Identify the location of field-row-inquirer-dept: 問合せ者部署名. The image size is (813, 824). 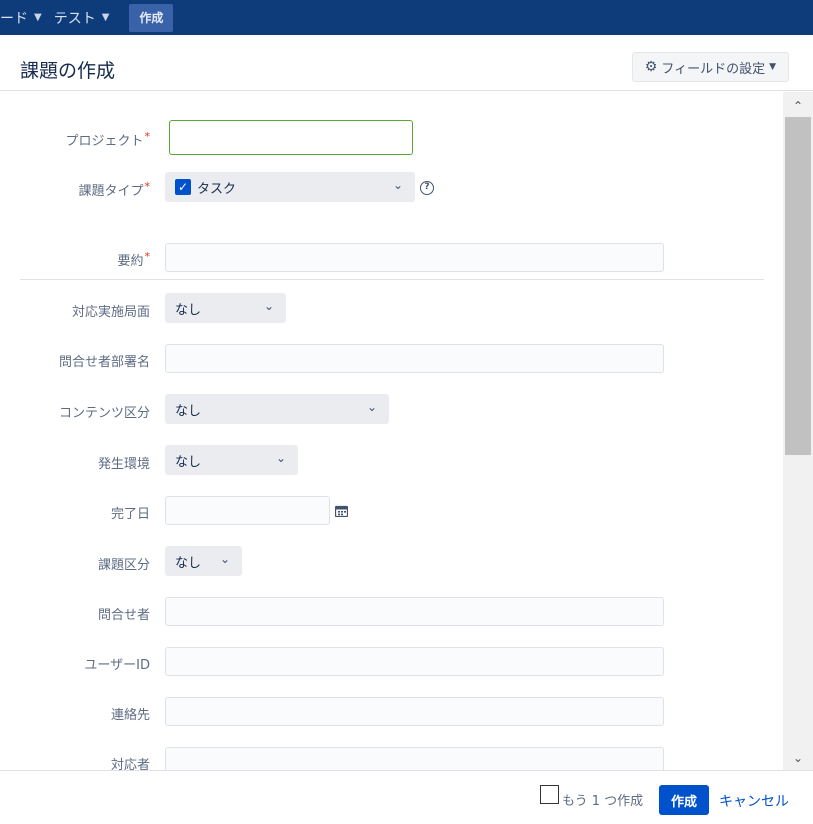
(391, 358).